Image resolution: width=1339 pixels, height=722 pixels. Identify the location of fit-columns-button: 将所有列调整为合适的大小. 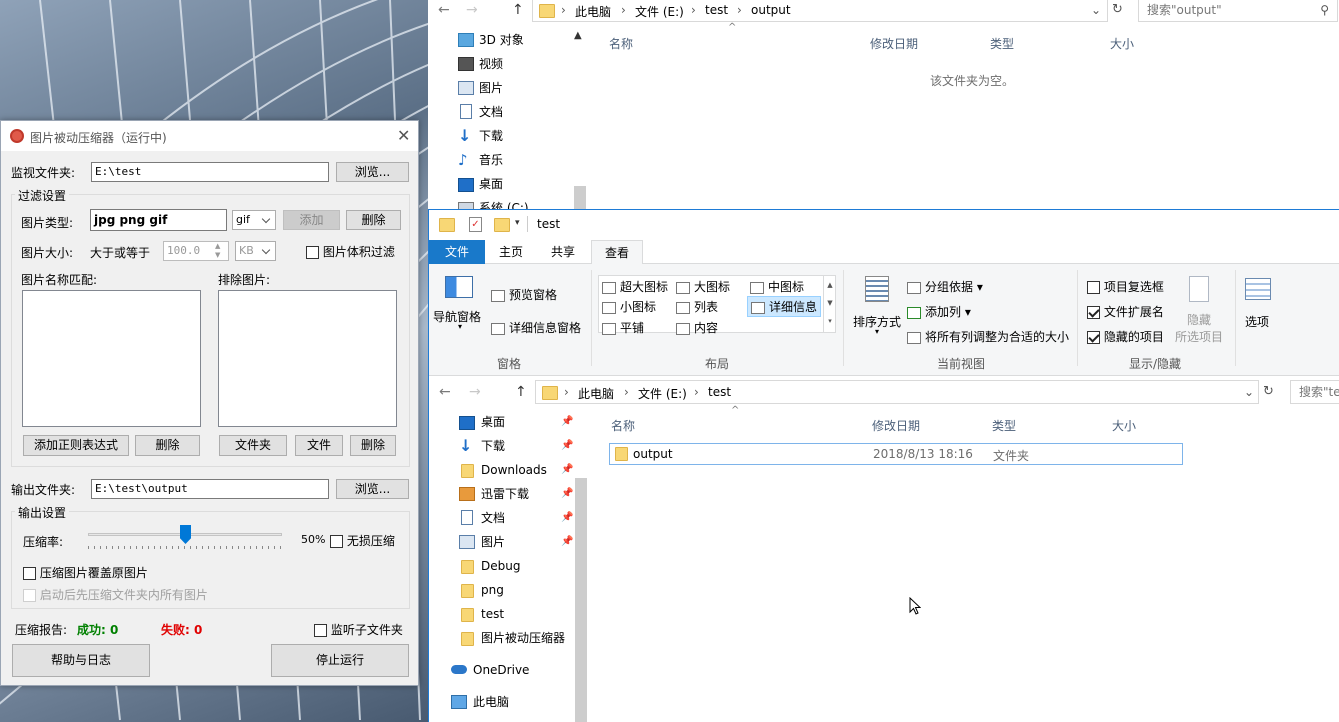
(988, 336).